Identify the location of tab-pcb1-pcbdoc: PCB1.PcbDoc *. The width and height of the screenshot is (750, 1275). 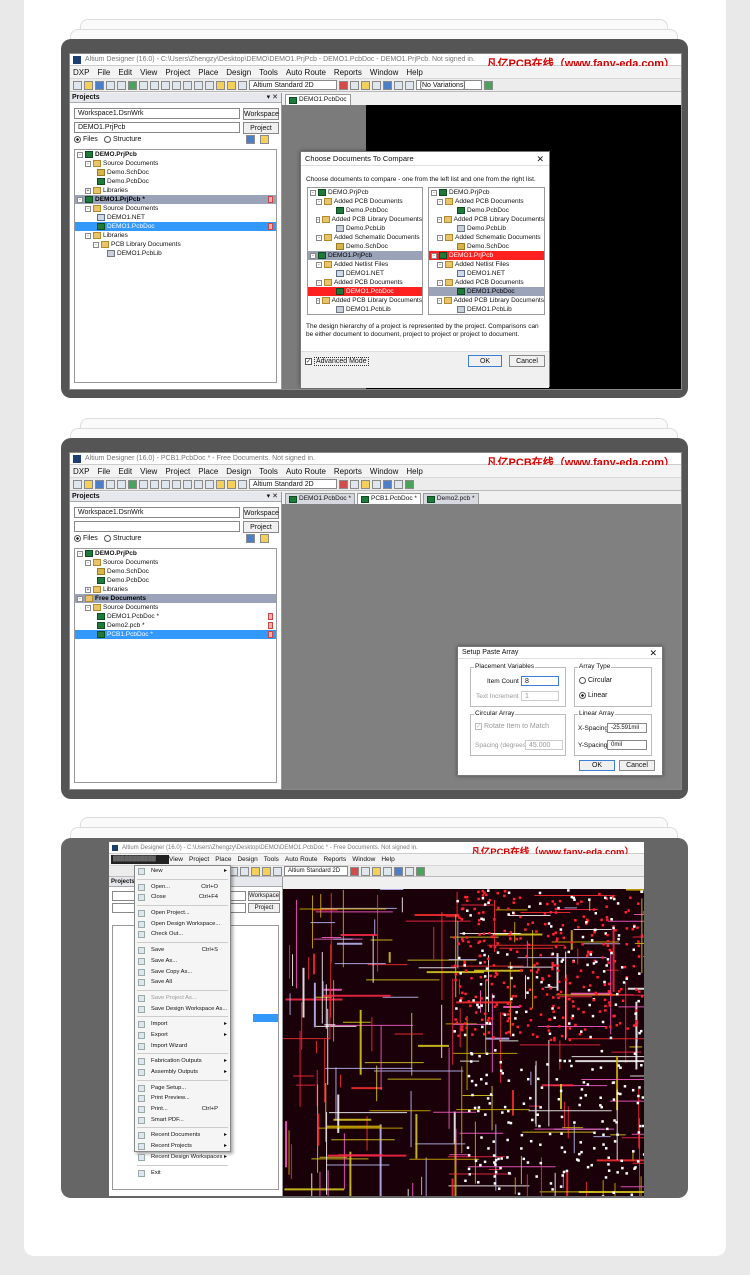
(389, 498).